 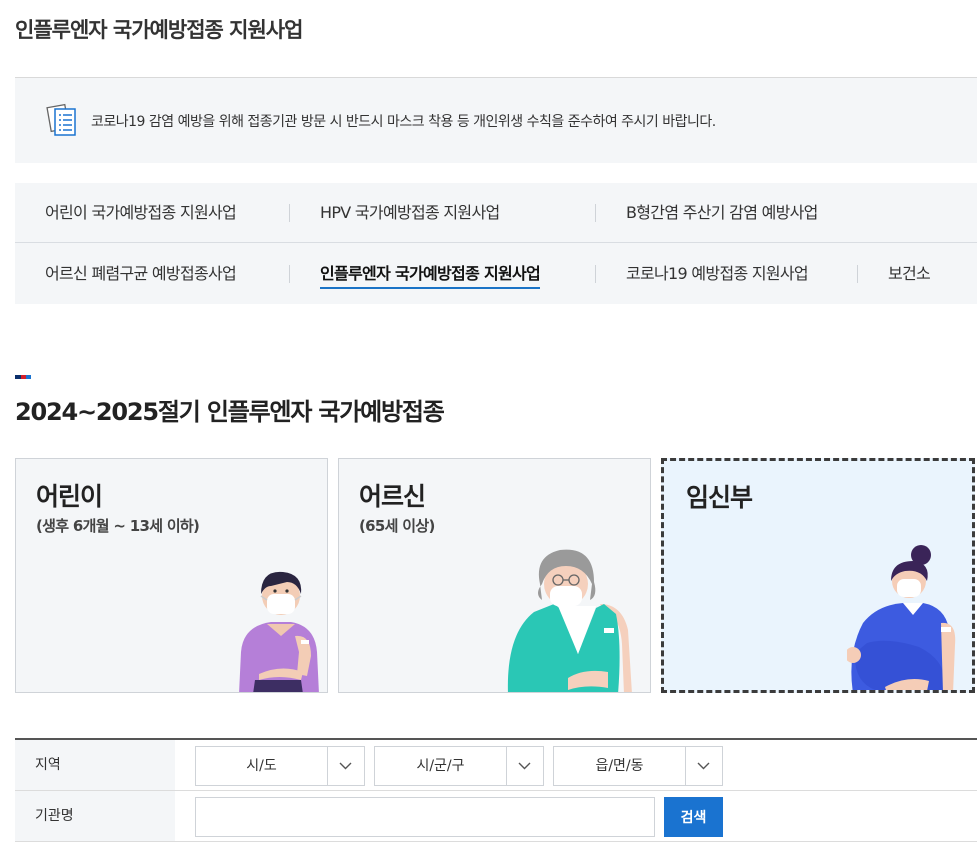 I want to click on sigungu-select: 시/군/구, so click(x=459, y=766).